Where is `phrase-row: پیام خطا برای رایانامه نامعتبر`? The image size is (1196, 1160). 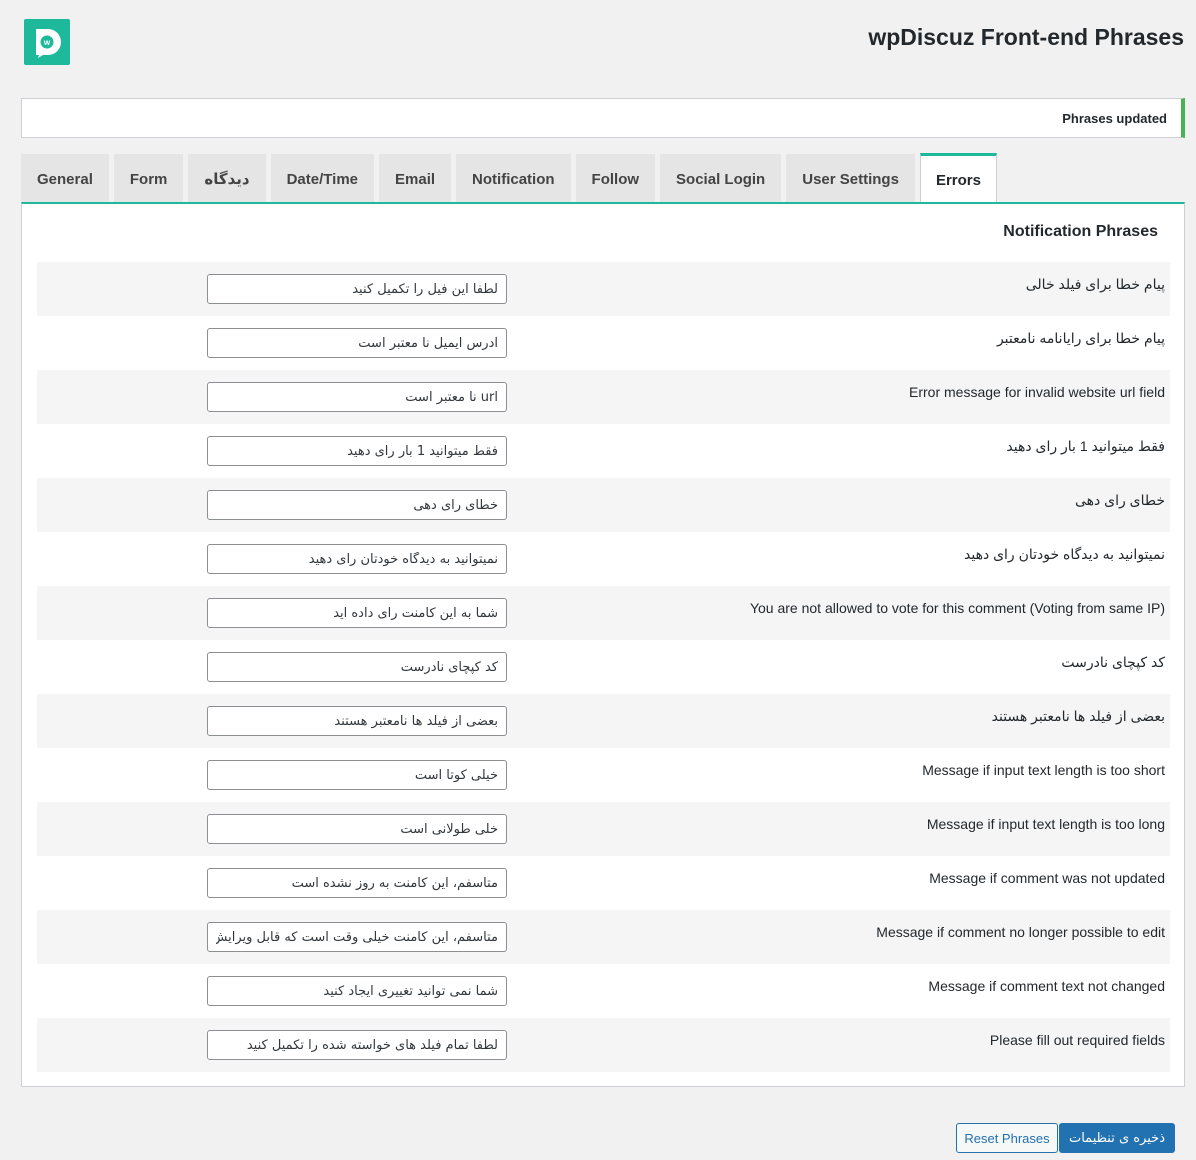
phrase-row: پیام خطا برای رایانامه نامعتبر is located at coordinates (603, 343).